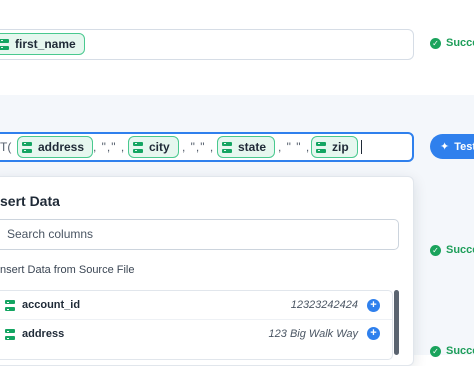  What do you see at coordinates (252, 147) in the screenshot?
I see `chip-label: state` at bounding box center [252, 147].